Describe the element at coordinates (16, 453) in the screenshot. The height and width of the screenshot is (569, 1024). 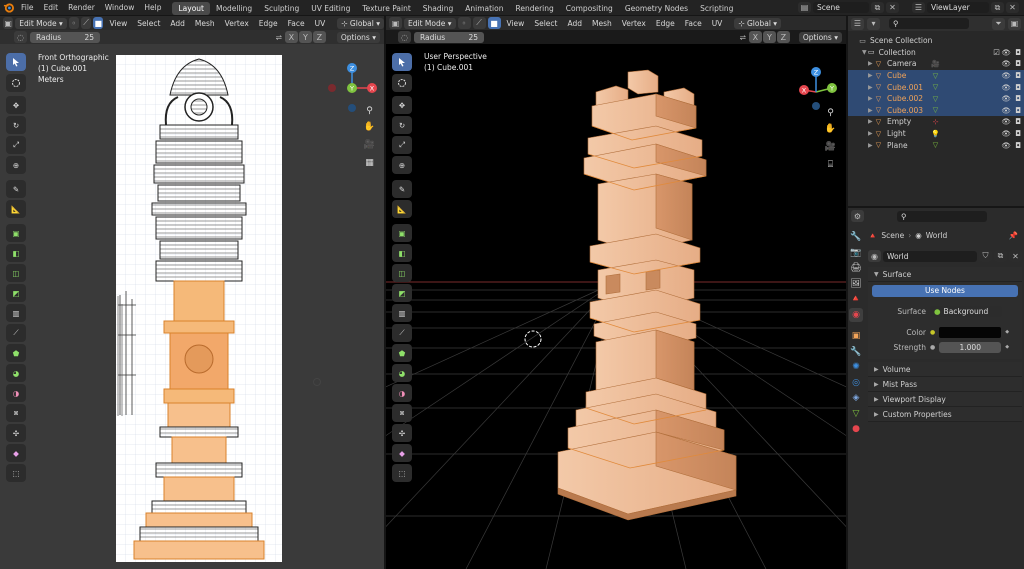
I see `shear-tool-icon: ◆` at that location.